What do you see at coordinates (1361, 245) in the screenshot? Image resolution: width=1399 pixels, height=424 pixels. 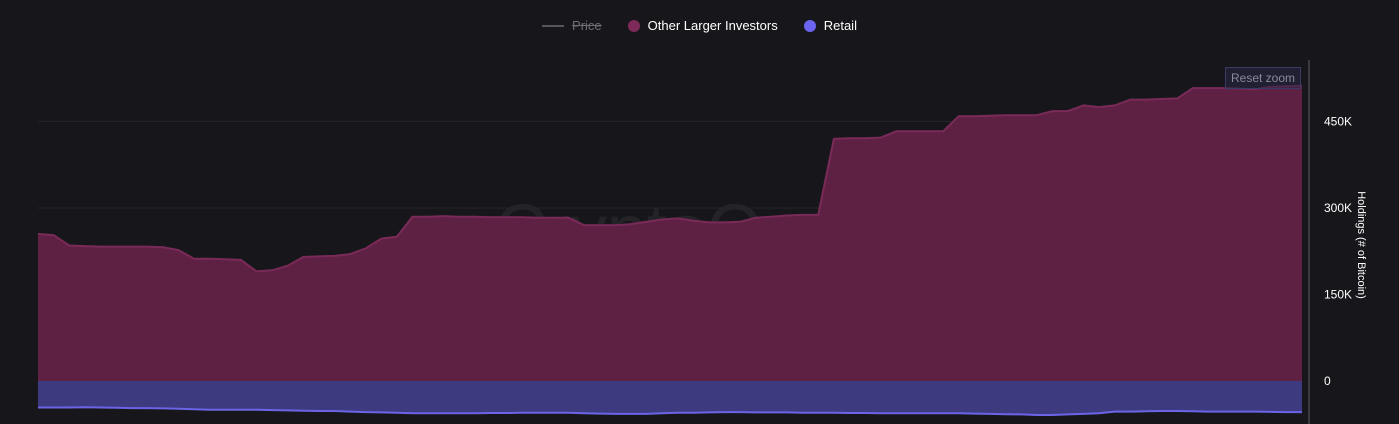 I see `y-axis-label: Holdings (# of Bitcoin)` at bounding box center [1361, 245].